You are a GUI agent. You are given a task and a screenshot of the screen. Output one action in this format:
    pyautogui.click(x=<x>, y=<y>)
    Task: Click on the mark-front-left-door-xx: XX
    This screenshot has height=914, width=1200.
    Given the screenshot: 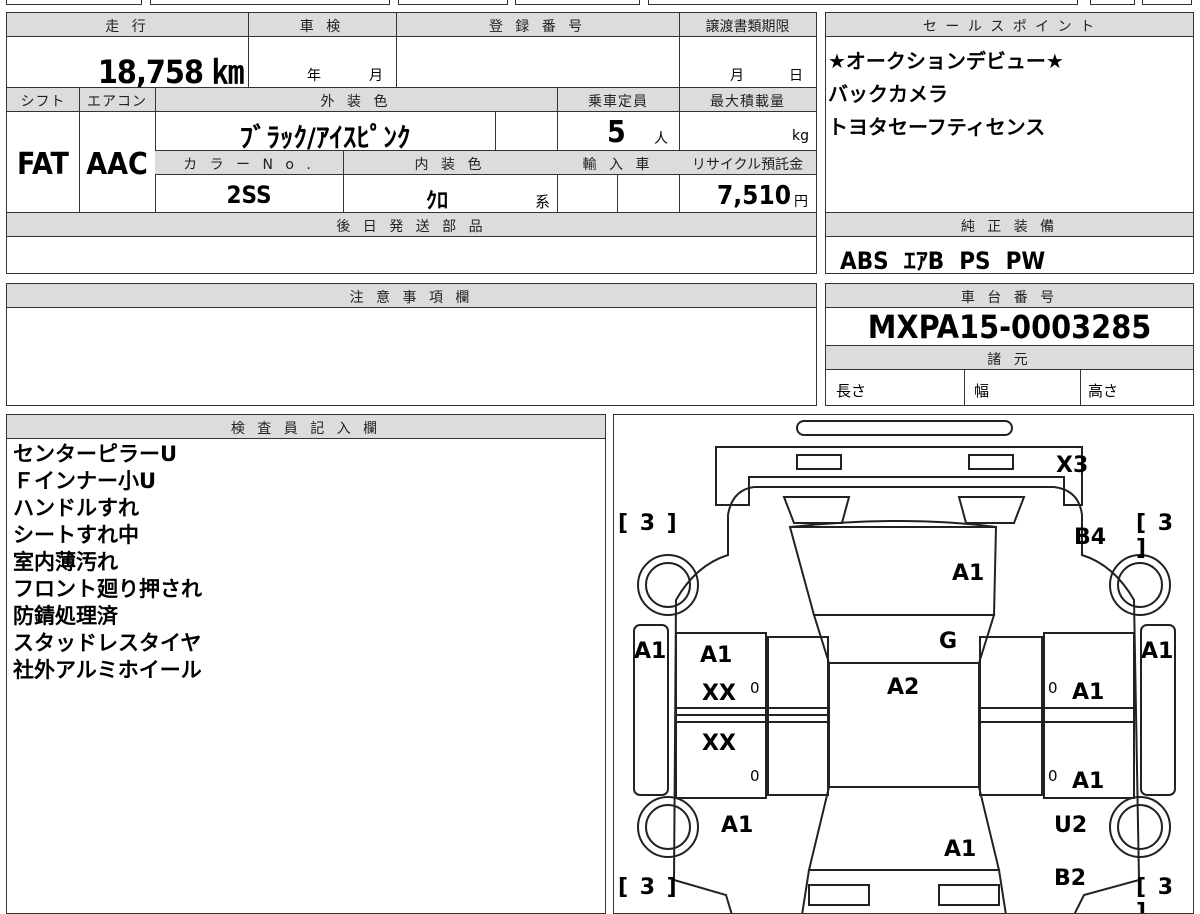 What is the action you would take?
    pyautogui.click(x=719, y=693)
    